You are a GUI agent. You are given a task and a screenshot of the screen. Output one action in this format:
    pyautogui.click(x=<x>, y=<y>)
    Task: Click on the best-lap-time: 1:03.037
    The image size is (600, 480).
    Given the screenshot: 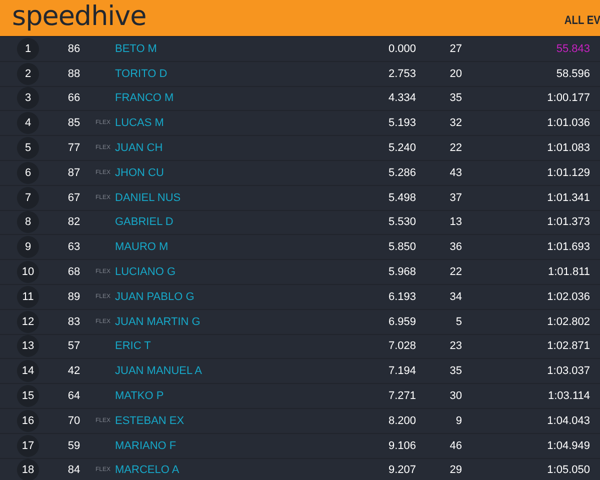 What is the action you would take?
    pyautogui.click(x=568, y=371)
    